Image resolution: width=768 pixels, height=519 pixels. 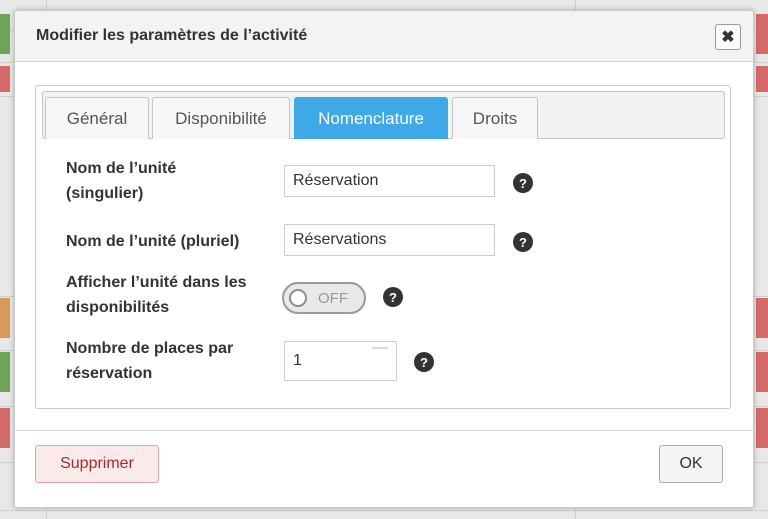 I want to click on toggle-knob, so click(x=298, y=298).